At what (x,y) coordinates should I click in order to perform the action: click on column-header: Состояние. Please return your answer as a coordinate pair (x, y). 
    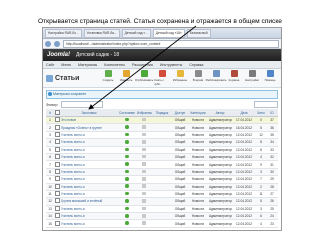
    Looking at the image, I should click on (127, 113).